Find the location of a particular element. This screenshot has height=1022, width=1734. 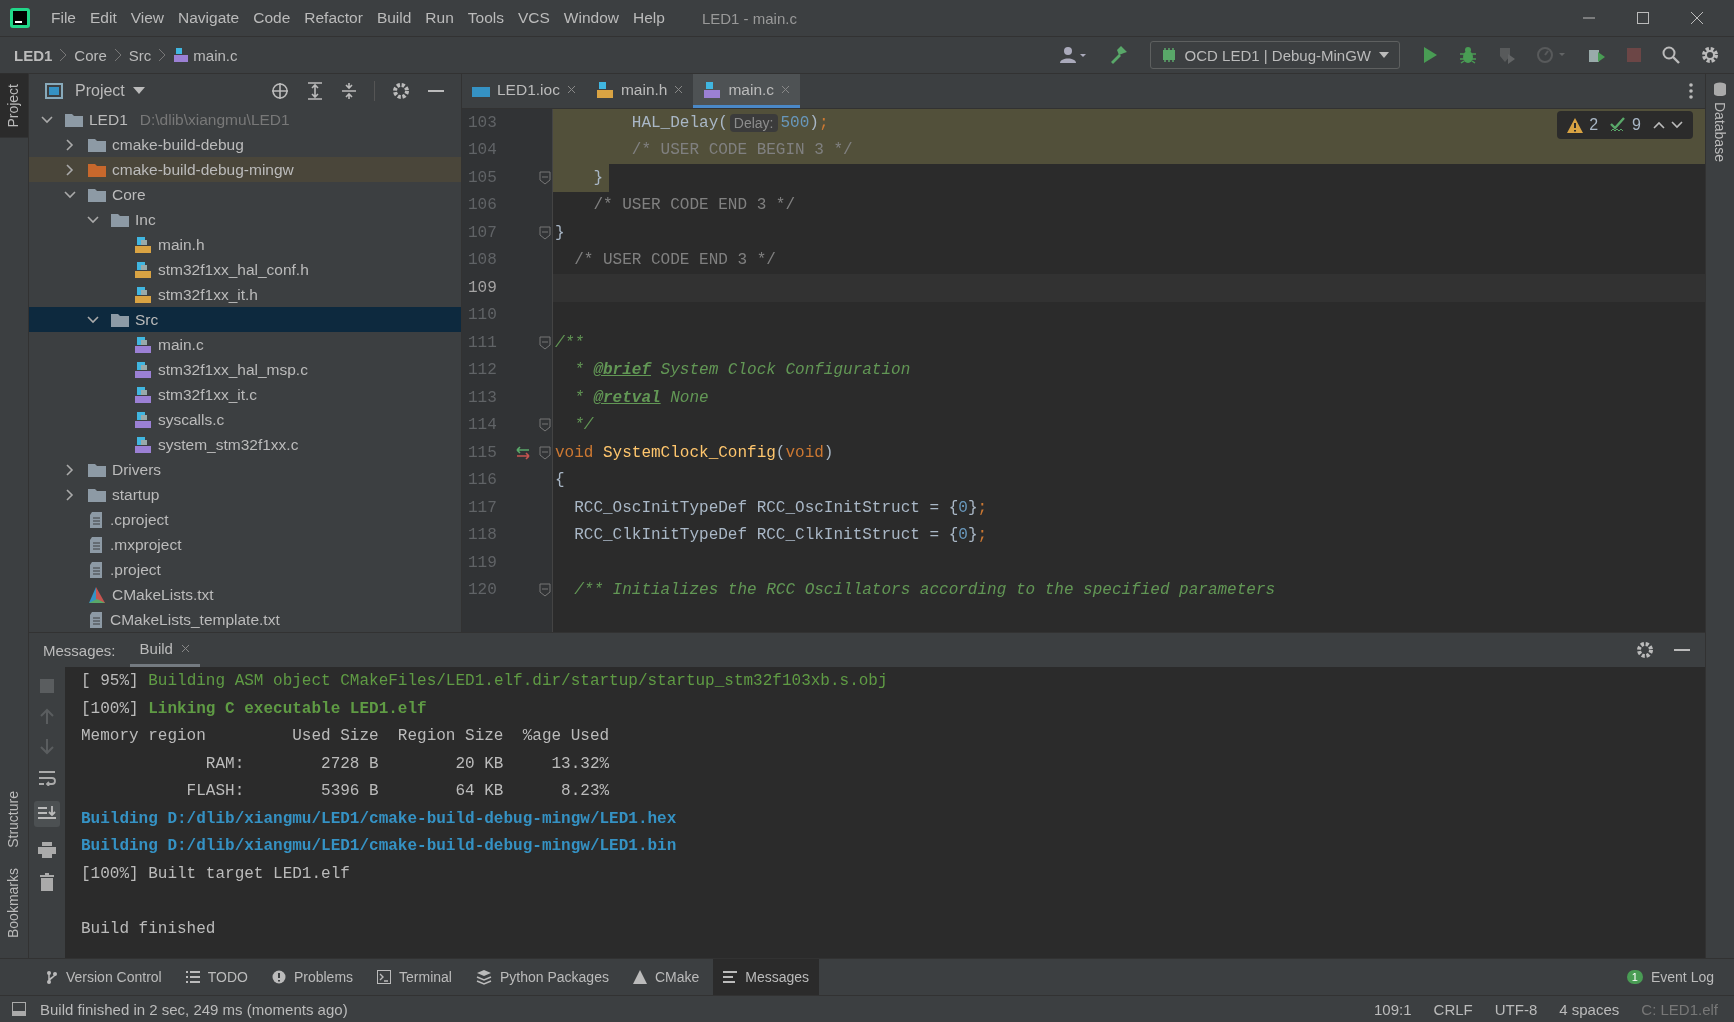

user-icon is located at coordinates (1072, 55).